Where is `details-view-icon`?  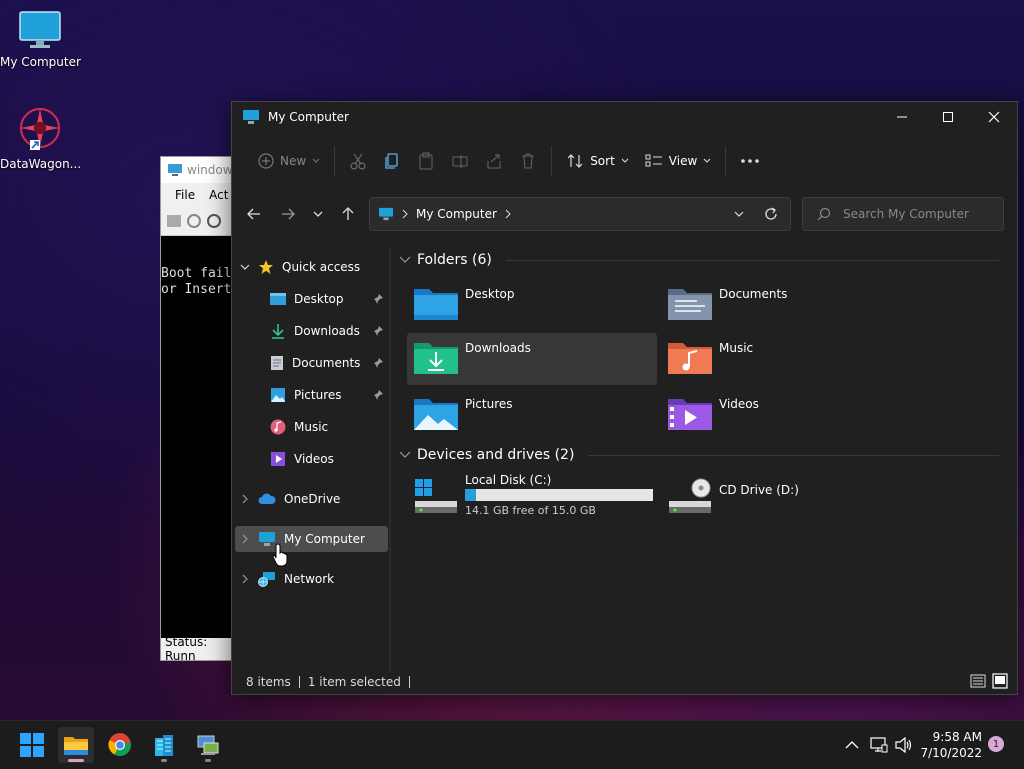
details-view-icon is located at coordinates (978, 681).